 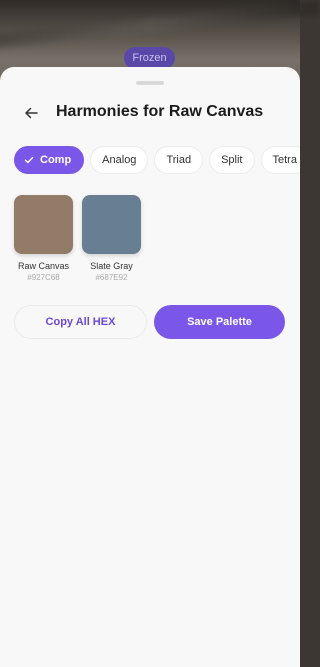 I want to click on tab-label: Split, so click(x=232, y=160).